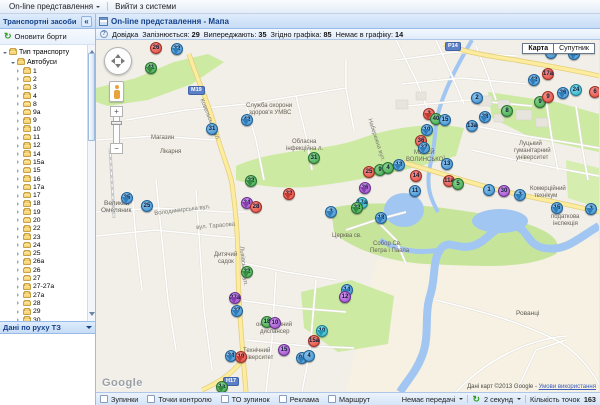  Describe the element at coordinates (47, 104) in the screenshot. I see `tree-route-8: 8` at that location.